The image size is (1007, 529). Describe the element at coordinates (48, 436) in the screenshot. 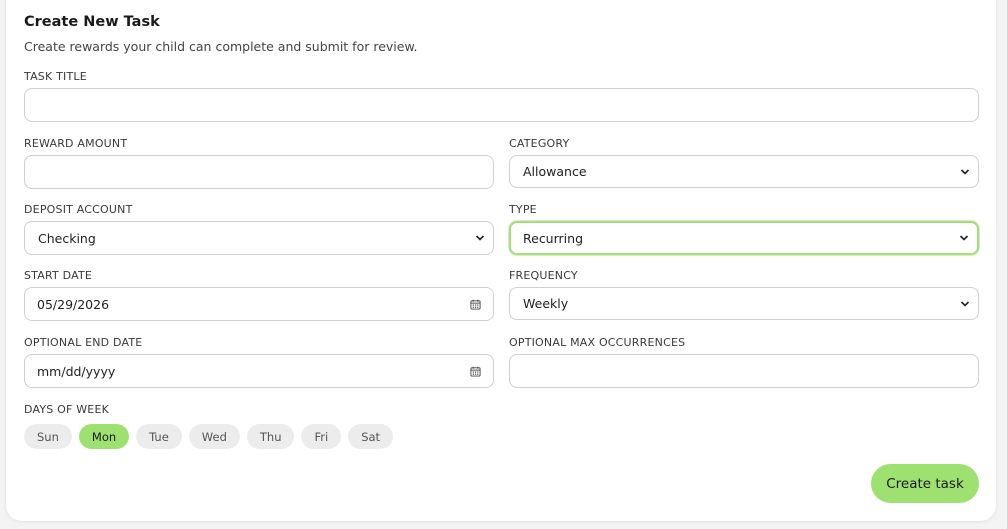

I see `day-chip-sun: Sun` at that location.